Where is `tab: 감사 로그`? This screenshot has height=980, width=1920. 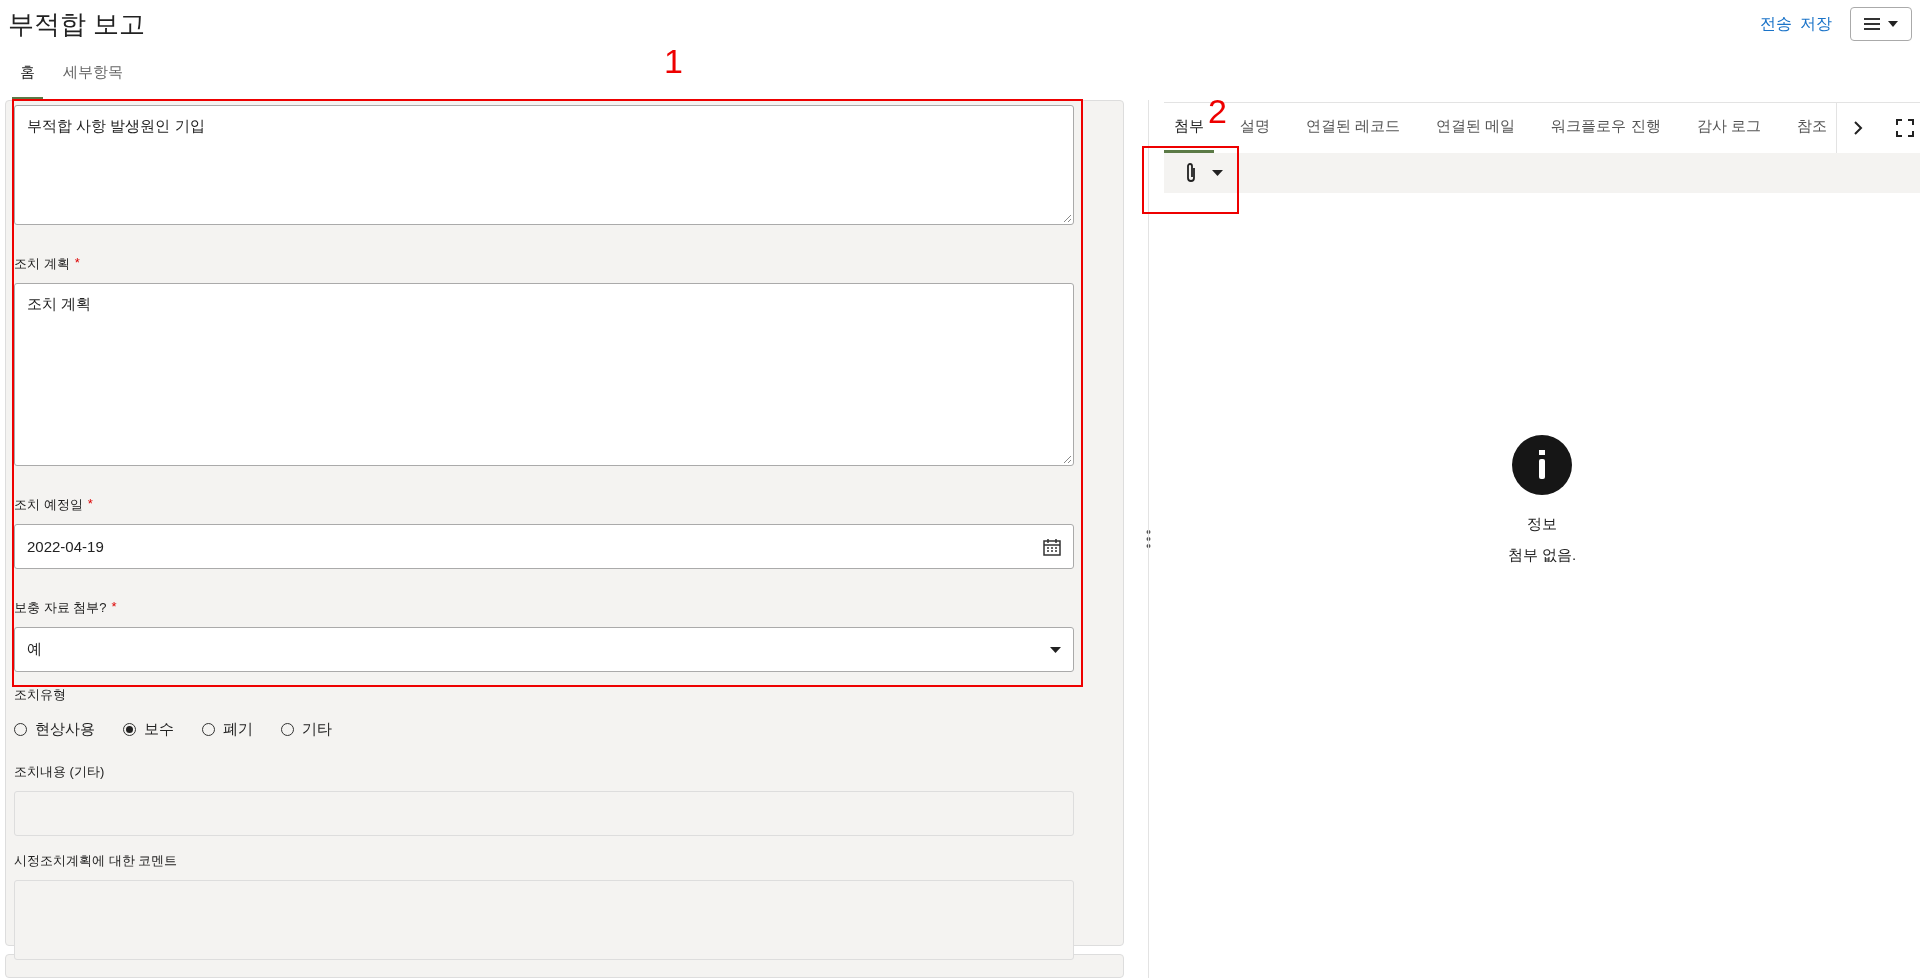 tab: 감사 로그 is located at coordinates (1728, 128).